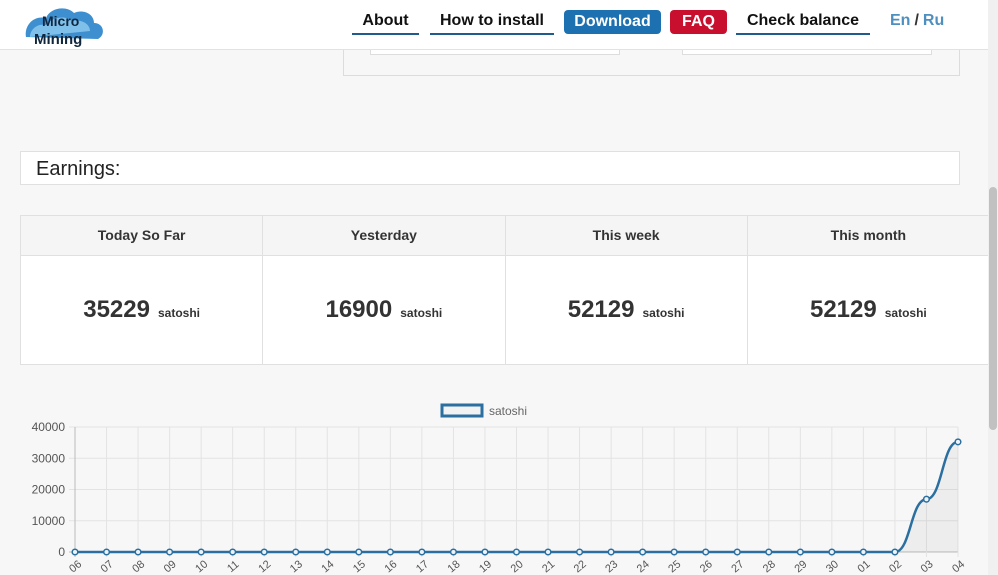 This screenshot has width=998, height=575. What do you see at coordinates (485, 566) in the screenshot?
I see `x-tick-label: 19` at bounding box center [485, 566].